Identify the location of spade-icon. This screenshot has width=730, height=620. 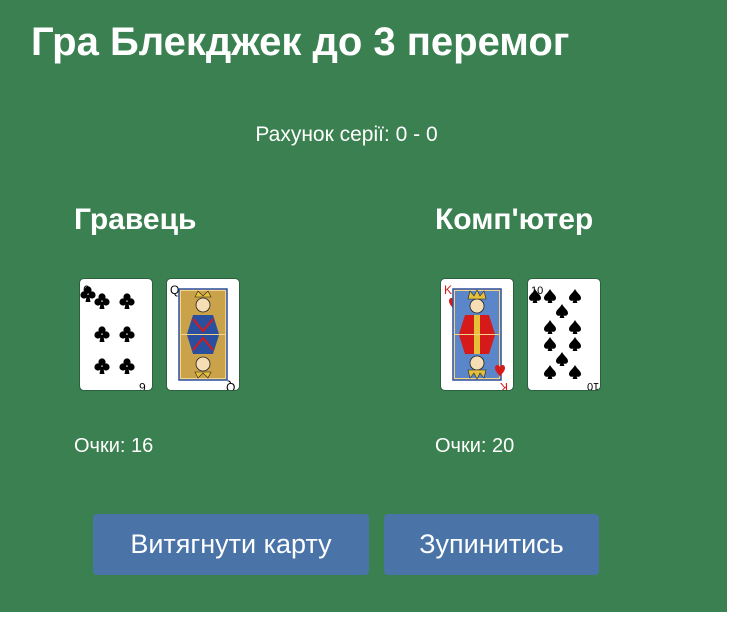
(555, 334).